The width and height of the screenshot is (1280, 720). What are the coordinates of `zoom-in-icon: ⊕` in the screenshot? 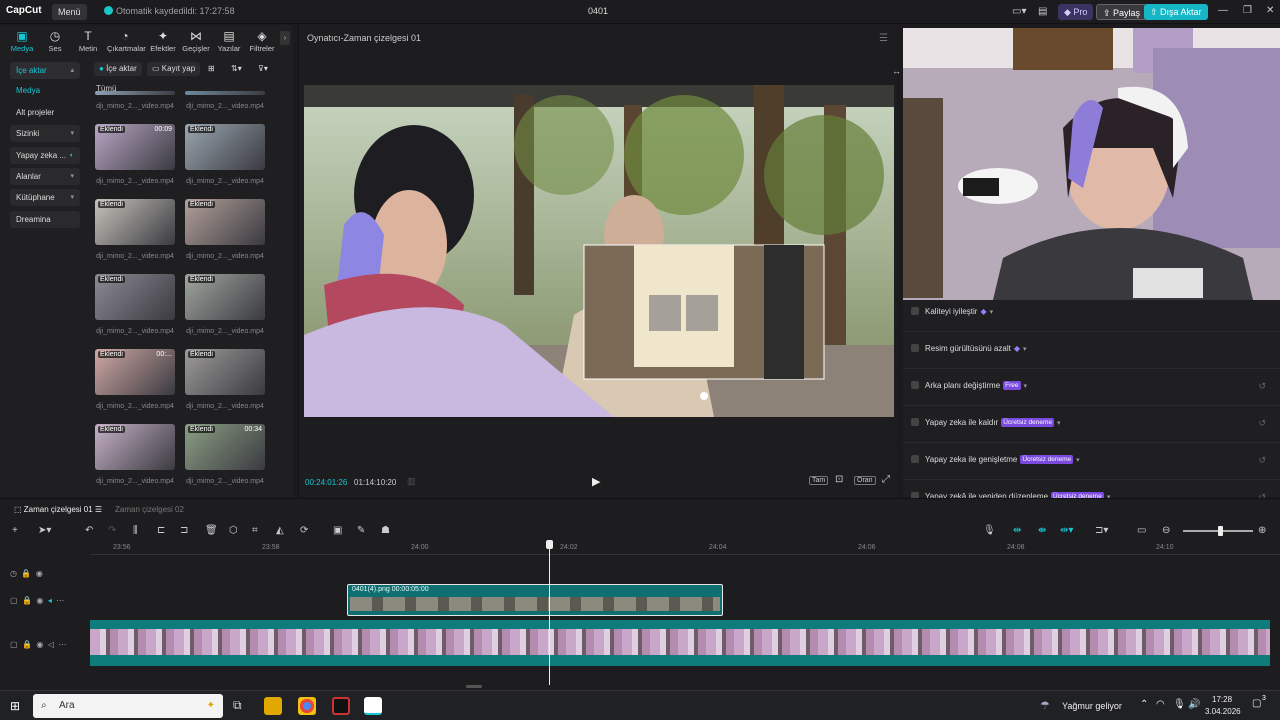 It's located at (1262, 530).